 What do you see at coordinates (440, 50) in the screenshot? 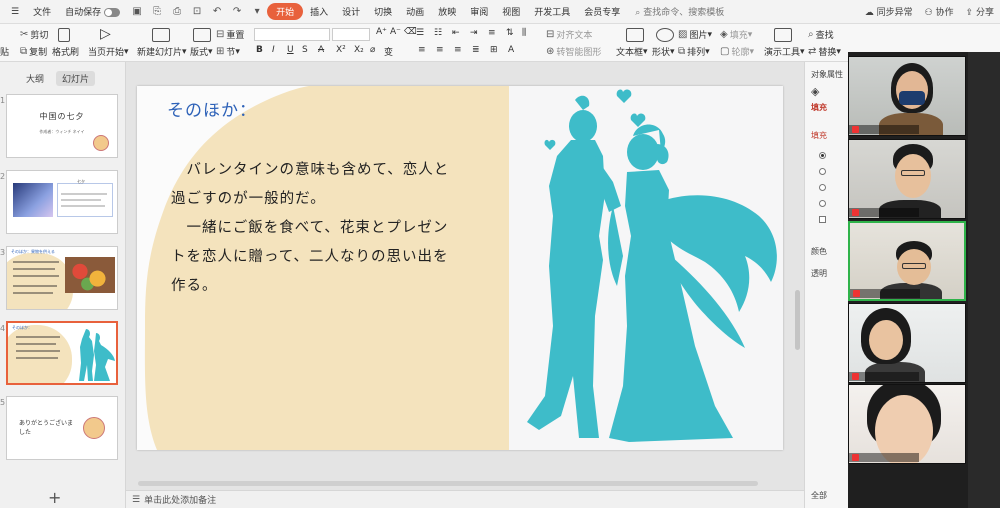
I see `align-center-icon: ≡` at bounding box center [440, 50].